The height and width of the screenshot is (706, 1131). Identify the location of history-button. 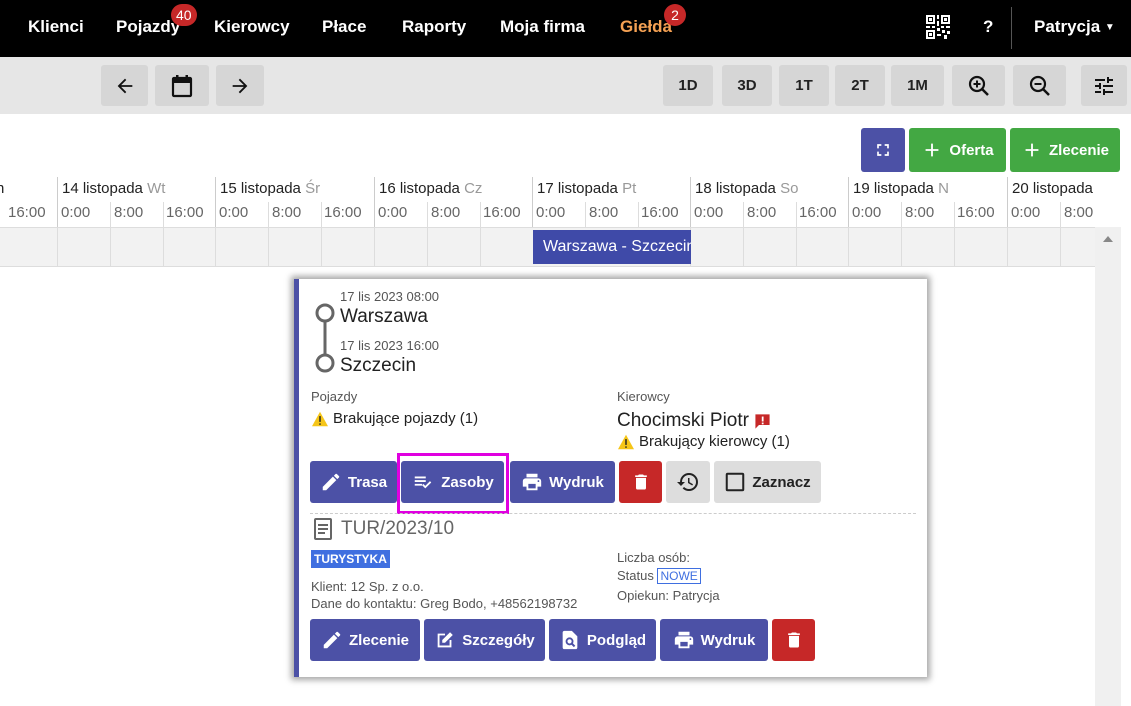
(688, 482).